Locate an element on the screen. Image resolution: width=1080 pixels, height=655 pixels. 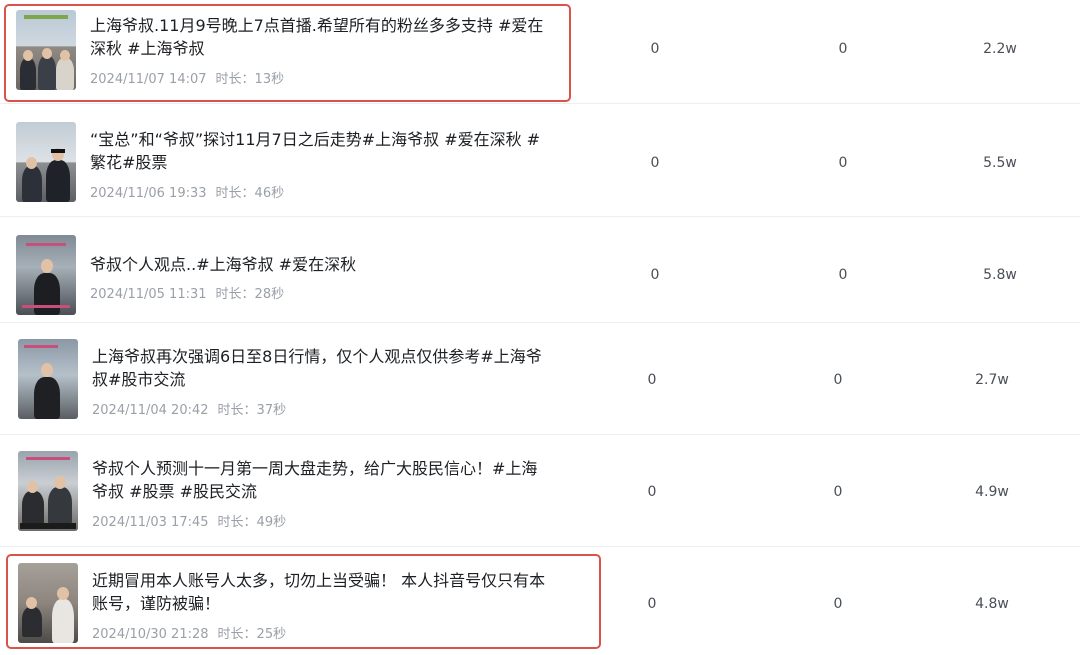
video-date: 2024/11/06 19:33 is located at coordinates (148, 193).